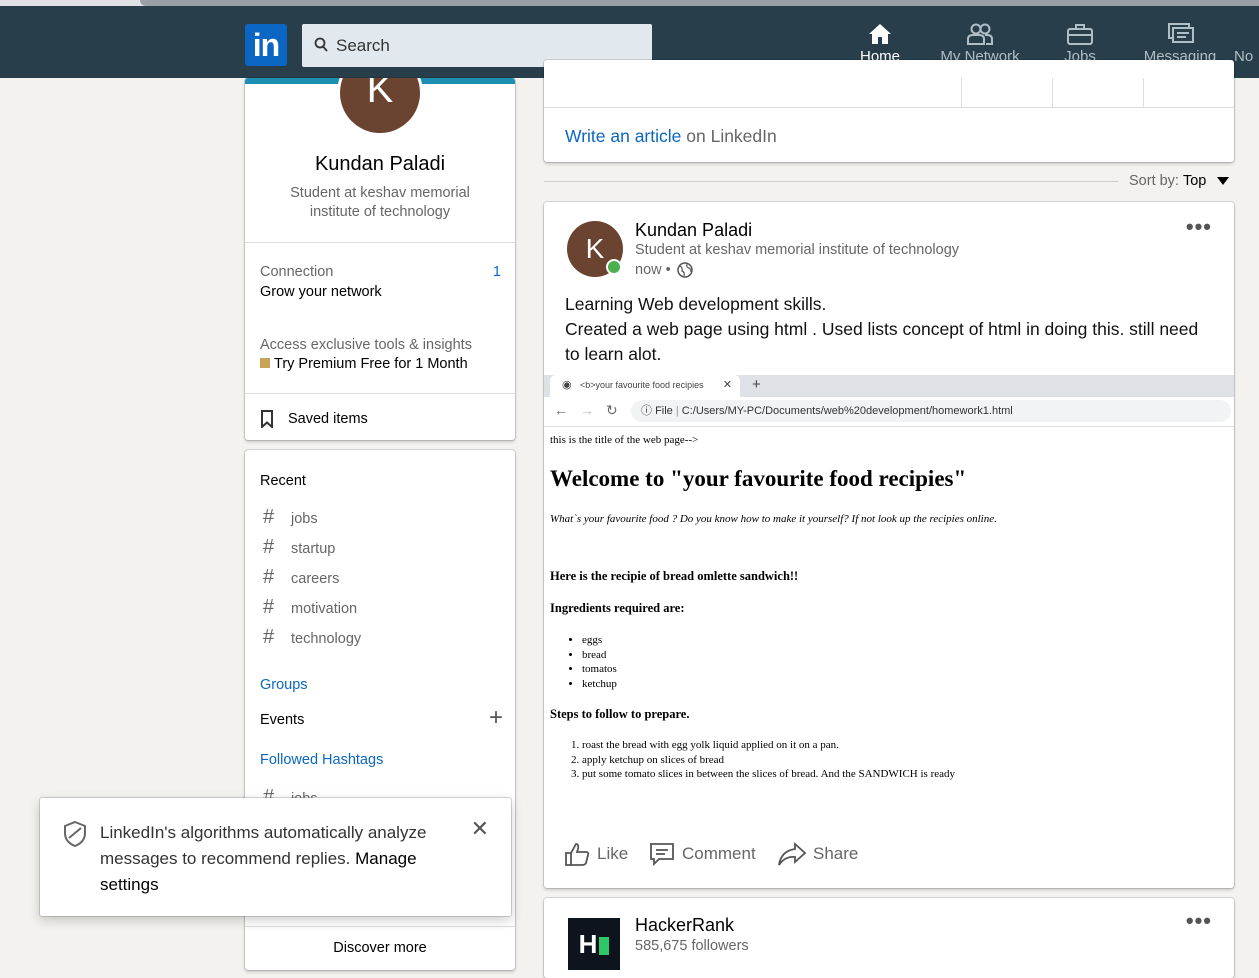 This screenshot has width=1259, height=978. I want to click on recent-item: # motivation, so click(310, 607).